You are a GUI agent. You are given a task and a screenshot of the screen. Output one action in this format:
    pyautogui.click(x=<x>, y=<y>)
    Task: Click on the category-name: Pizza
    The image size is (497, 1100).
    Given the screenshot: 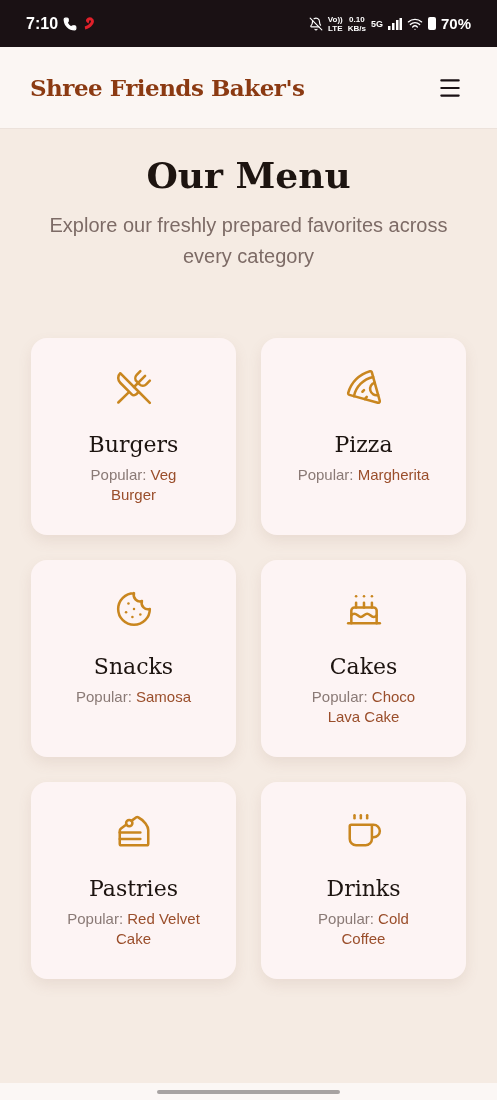 What is the action you would take?
    pyautogui.click(x=363, y=444)
    